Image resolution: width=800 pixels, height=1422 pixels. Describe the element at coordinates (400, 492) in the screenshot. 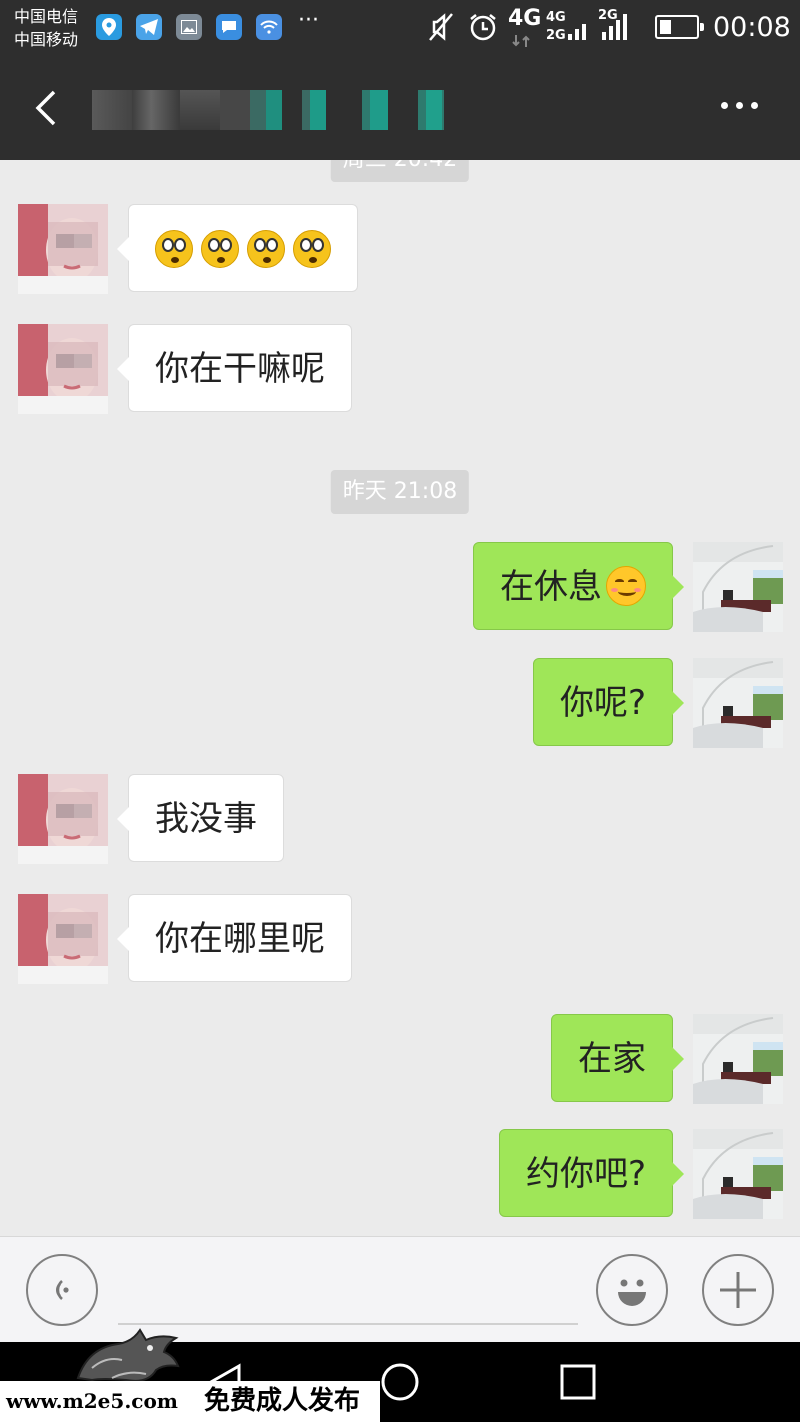

I see `timestamp-label: 昨天 21:08` at that location.